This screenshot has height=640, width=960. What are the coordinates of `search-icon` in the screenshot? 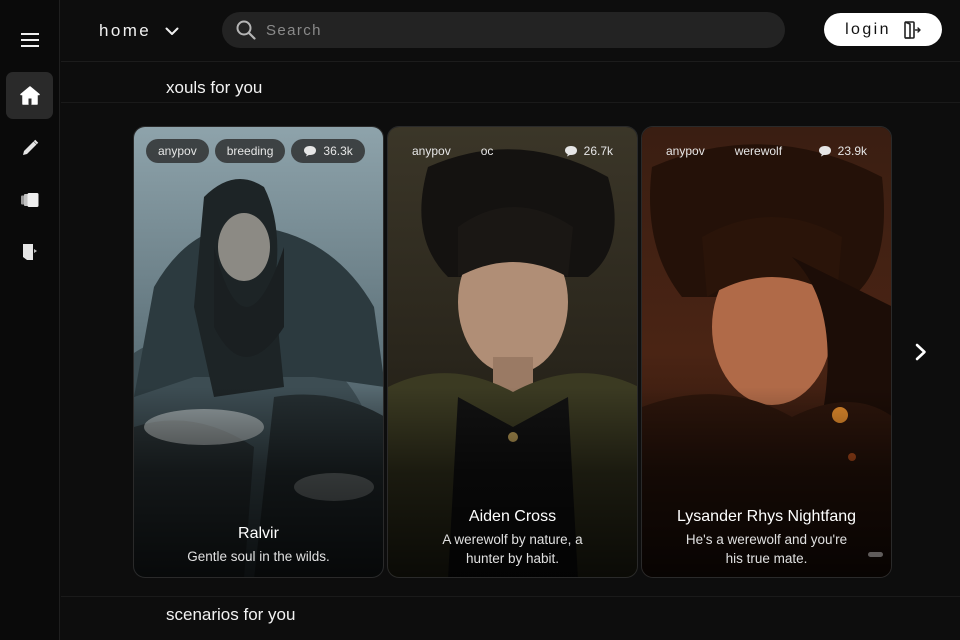 It's located at (246, 30).